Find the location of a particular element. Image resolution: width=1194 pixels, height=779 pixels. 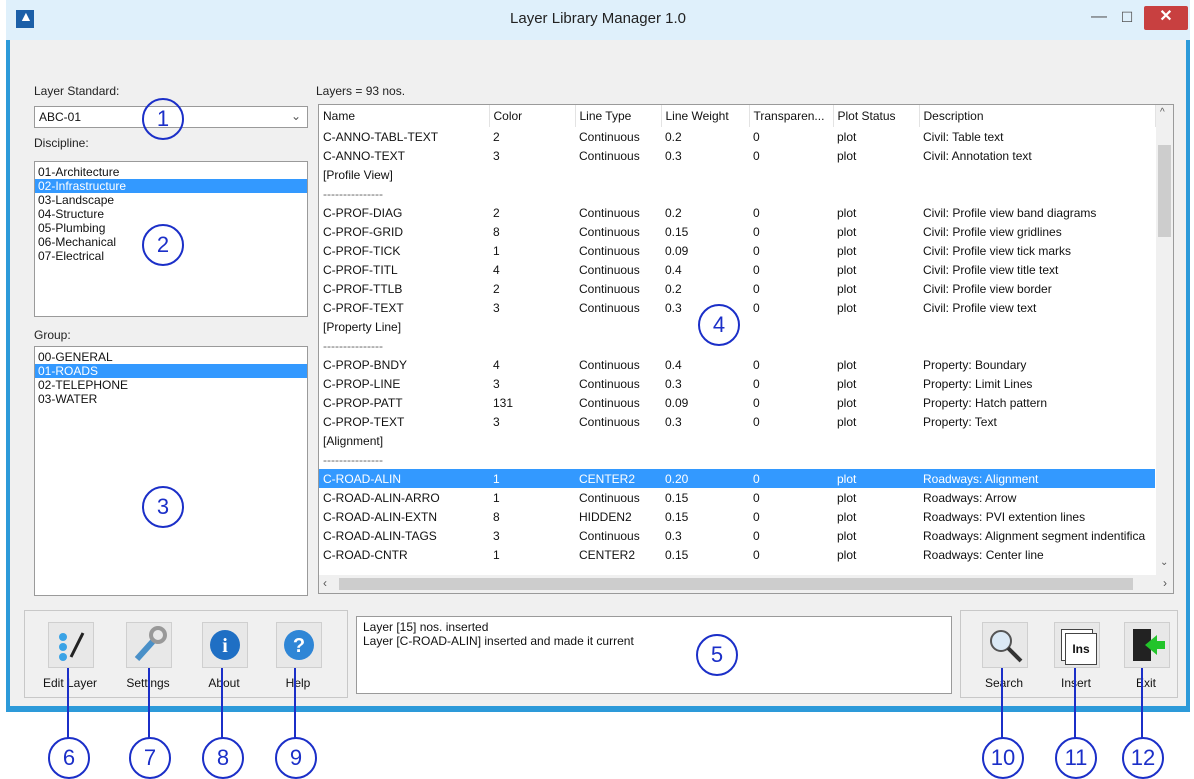

callout-2: 2 is located at coordinates (163, 245).